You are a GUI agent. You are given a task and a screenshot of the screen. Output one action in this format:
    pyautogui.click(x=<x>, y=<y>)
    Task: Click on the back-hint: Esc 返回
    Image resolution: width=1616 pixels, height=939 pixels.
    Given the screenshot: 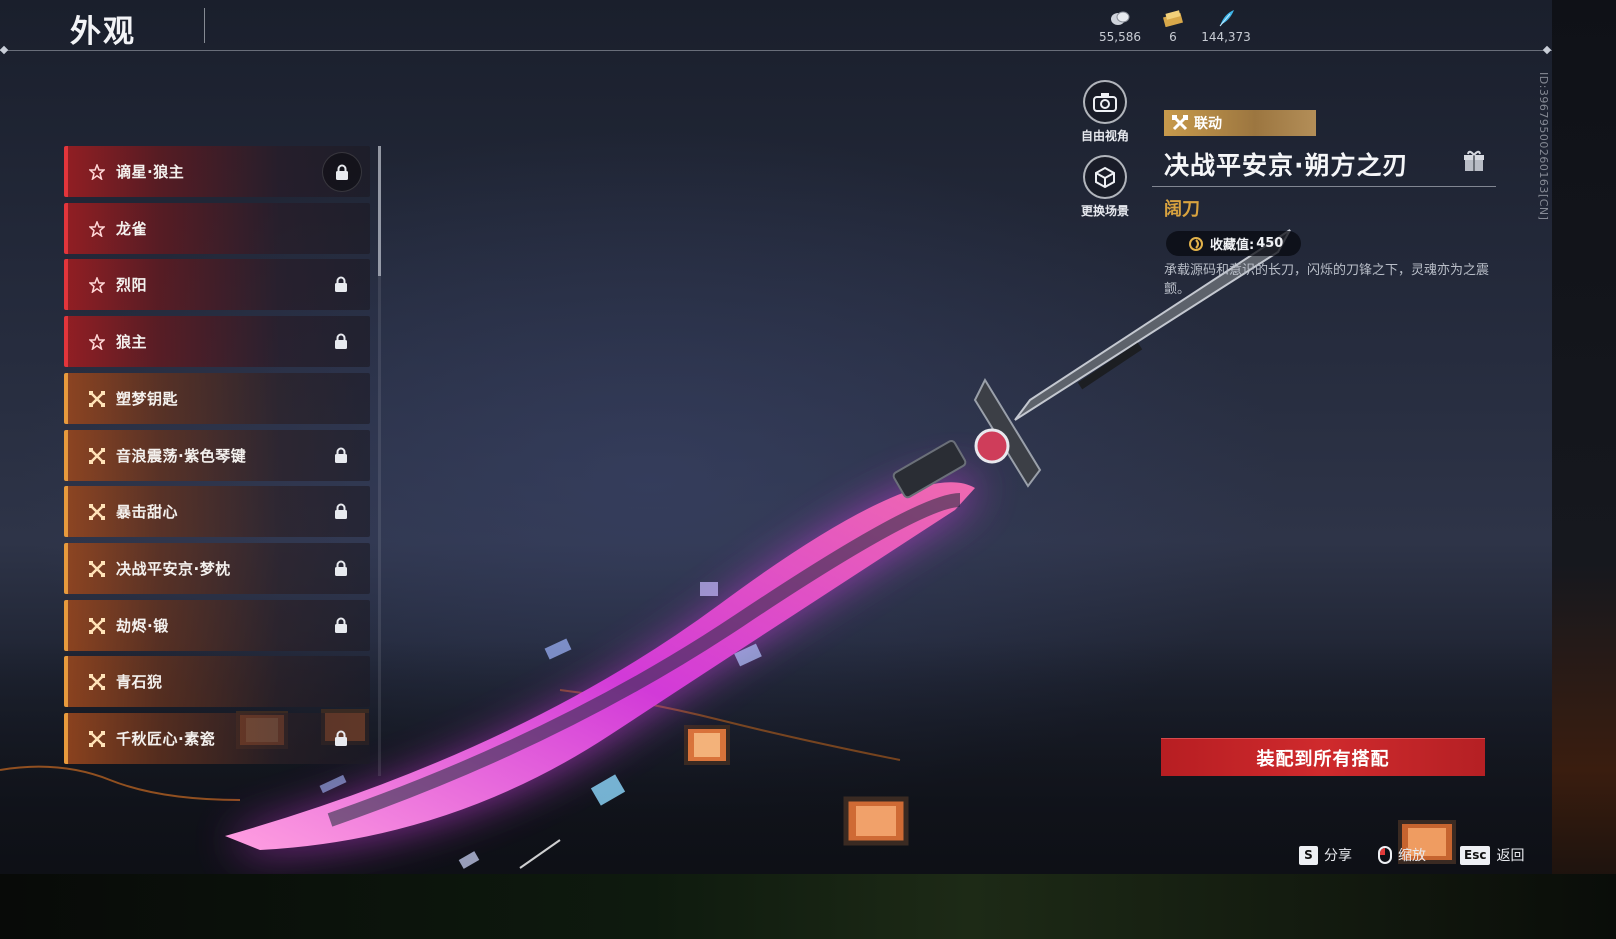 What is the action you would take?
    pyautogui.click(x=1492, y=855)
    